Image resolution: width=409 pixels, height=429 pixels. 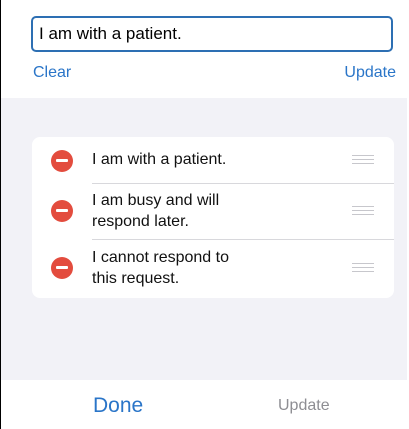 What do you see at coordinates (304, 406) in the screenshot?
I see `update-button-disabled: Update` at bounding box center [304, 406].